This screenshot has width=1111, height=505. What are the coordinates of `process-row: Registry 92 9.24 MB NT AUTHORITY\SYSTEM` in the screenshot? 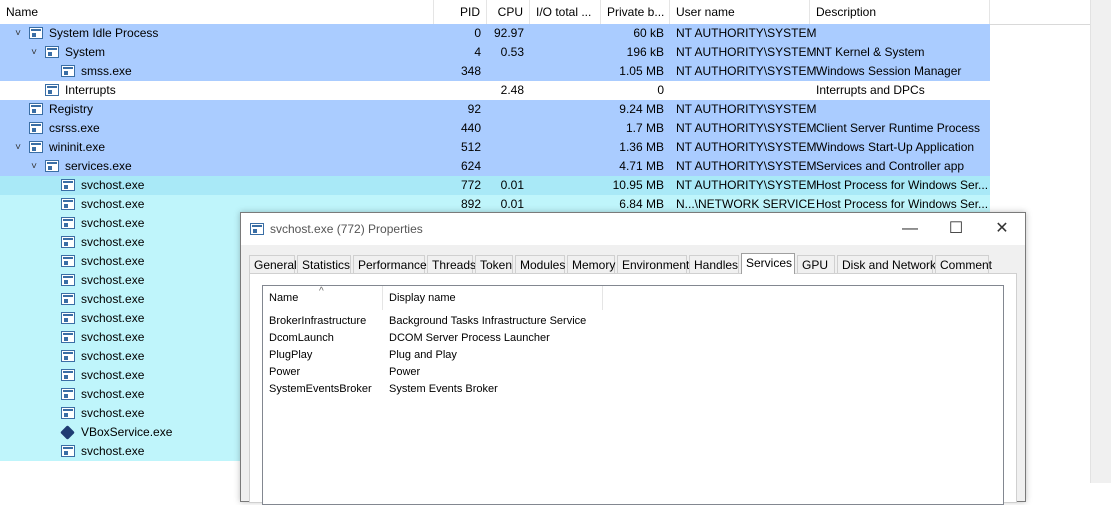 It's located at (495, 109).